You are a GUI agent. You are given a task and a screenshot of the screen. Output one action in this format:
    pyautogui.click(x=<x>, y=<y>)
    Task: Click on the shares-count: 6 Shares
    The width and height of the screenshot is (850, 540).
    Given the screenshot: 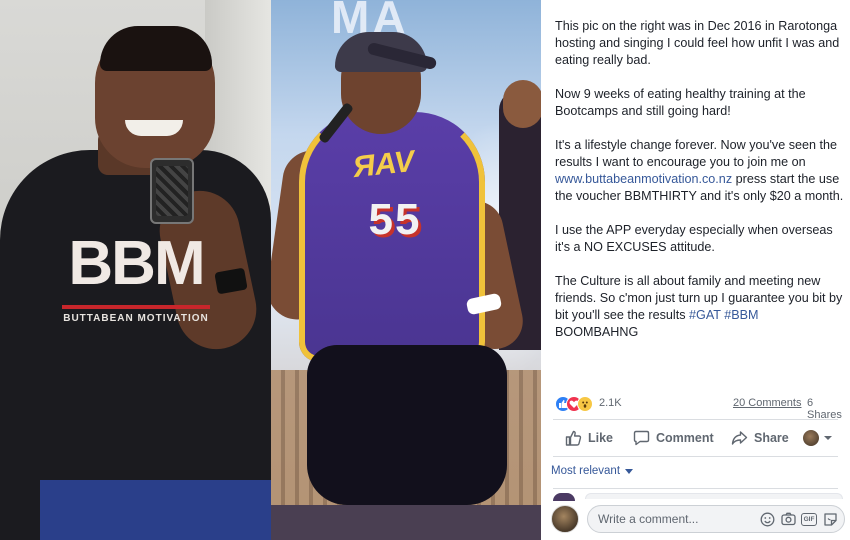 What is the action you would take?
    pyautogui.click(x=824, y=409)
    